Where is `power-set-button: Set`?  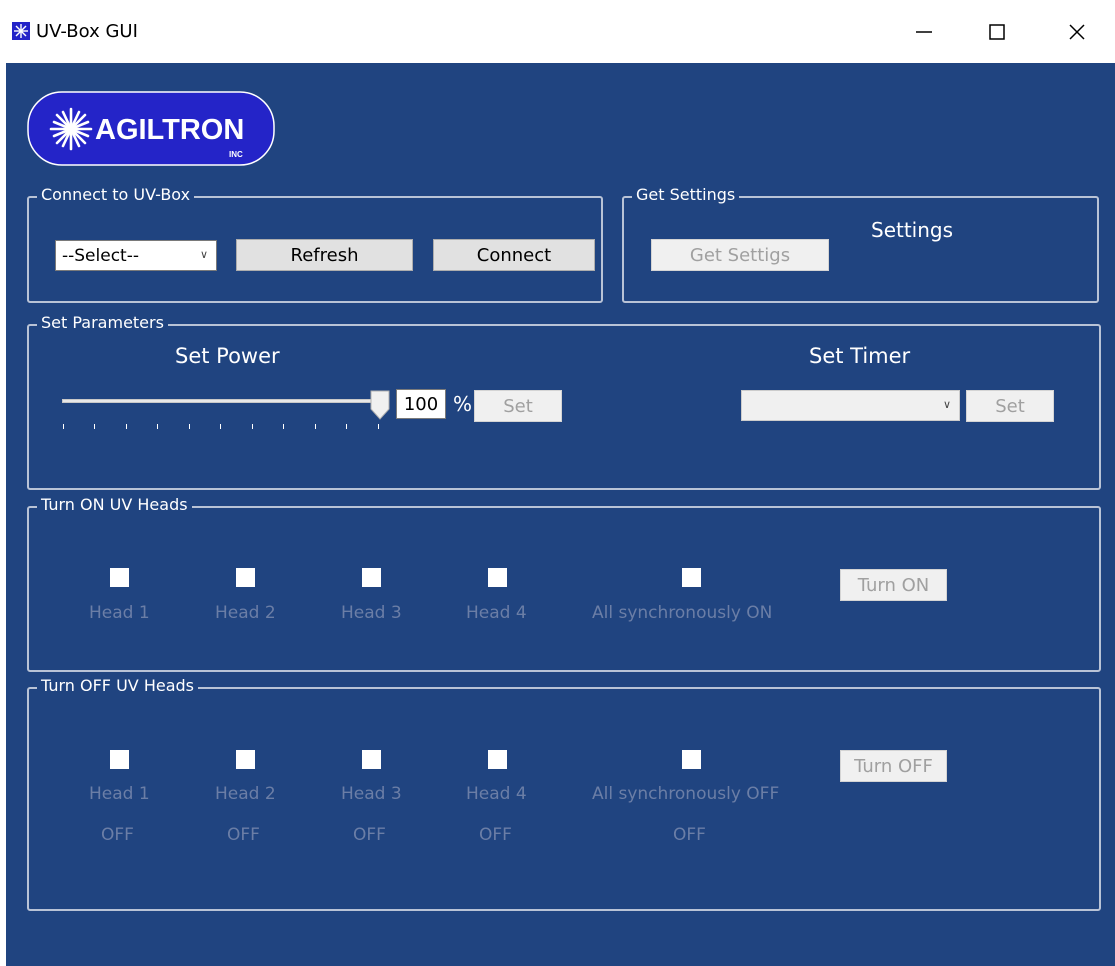
power-set-button: Set is located at coordinates (518, 406).